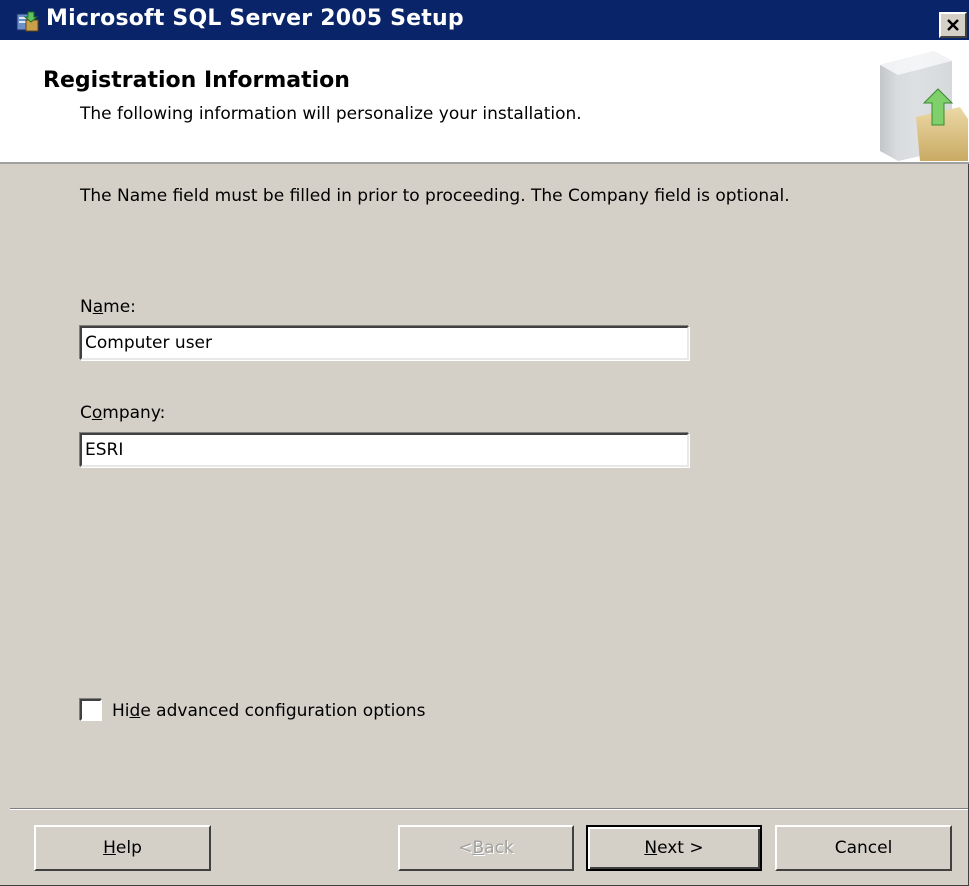 This screenshot has height=886, width=969. I want to click on cancel-button: Cancel, so click(863, 848).